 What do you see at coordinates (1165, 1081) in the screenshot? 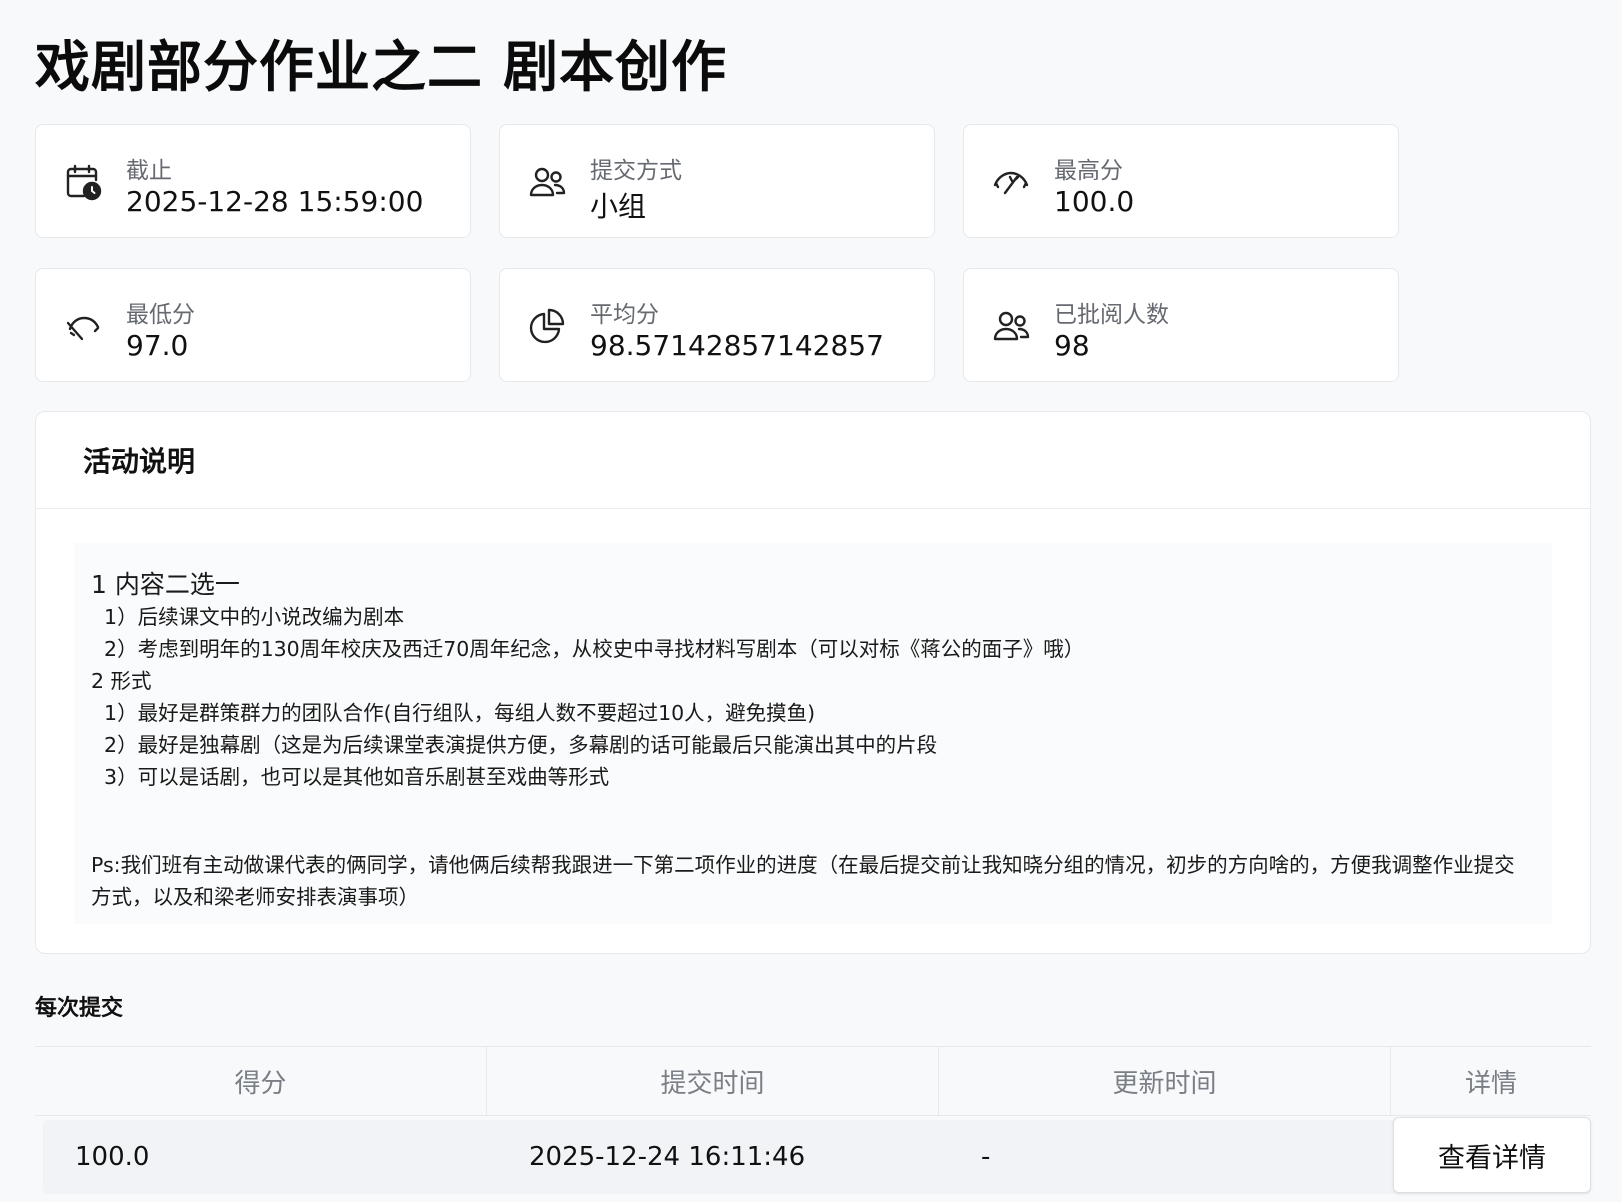
I see `column-header-update-time: 更新时间` at bounding box center [1165, 1081].